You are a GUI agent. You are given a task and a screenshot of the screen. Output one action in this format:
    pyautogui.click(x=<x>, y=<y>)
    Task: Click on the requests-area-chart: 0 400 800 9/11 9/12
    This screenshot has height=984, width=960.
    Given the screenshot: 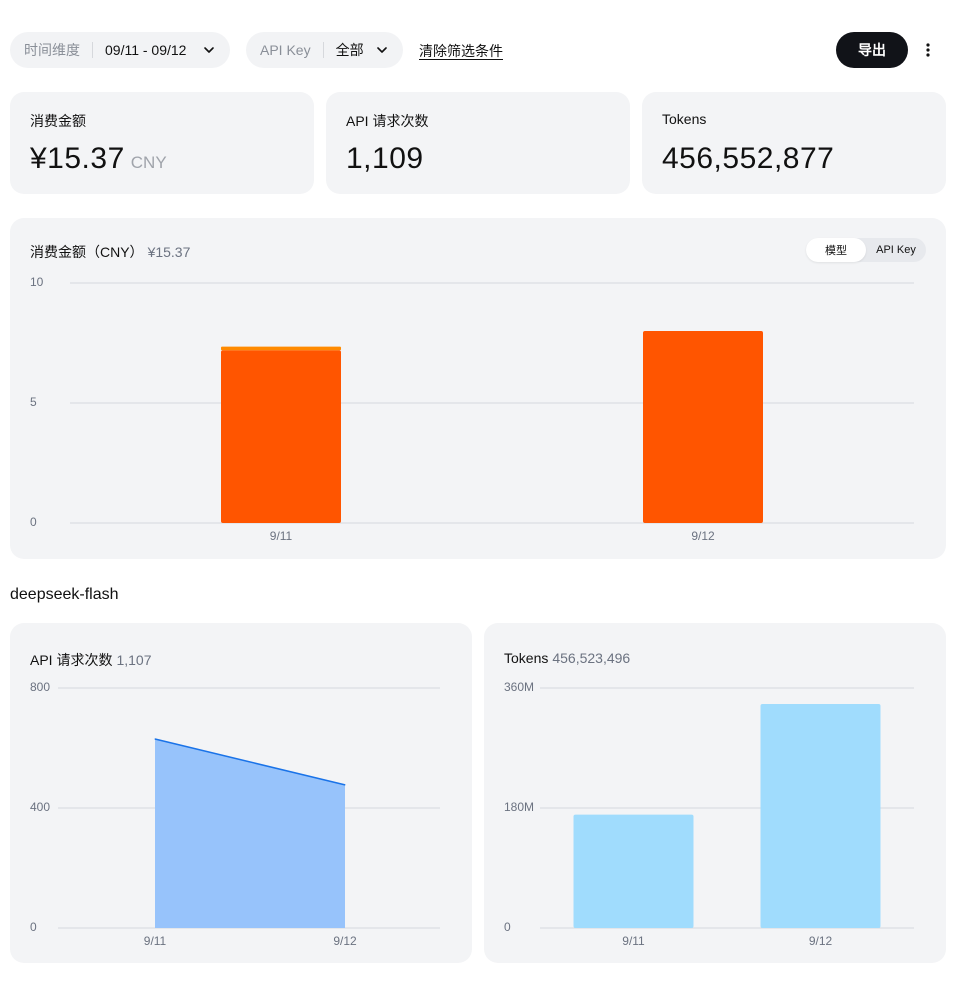 What is the action you would take?
    pyautogui.click(x=235, y=814)
    